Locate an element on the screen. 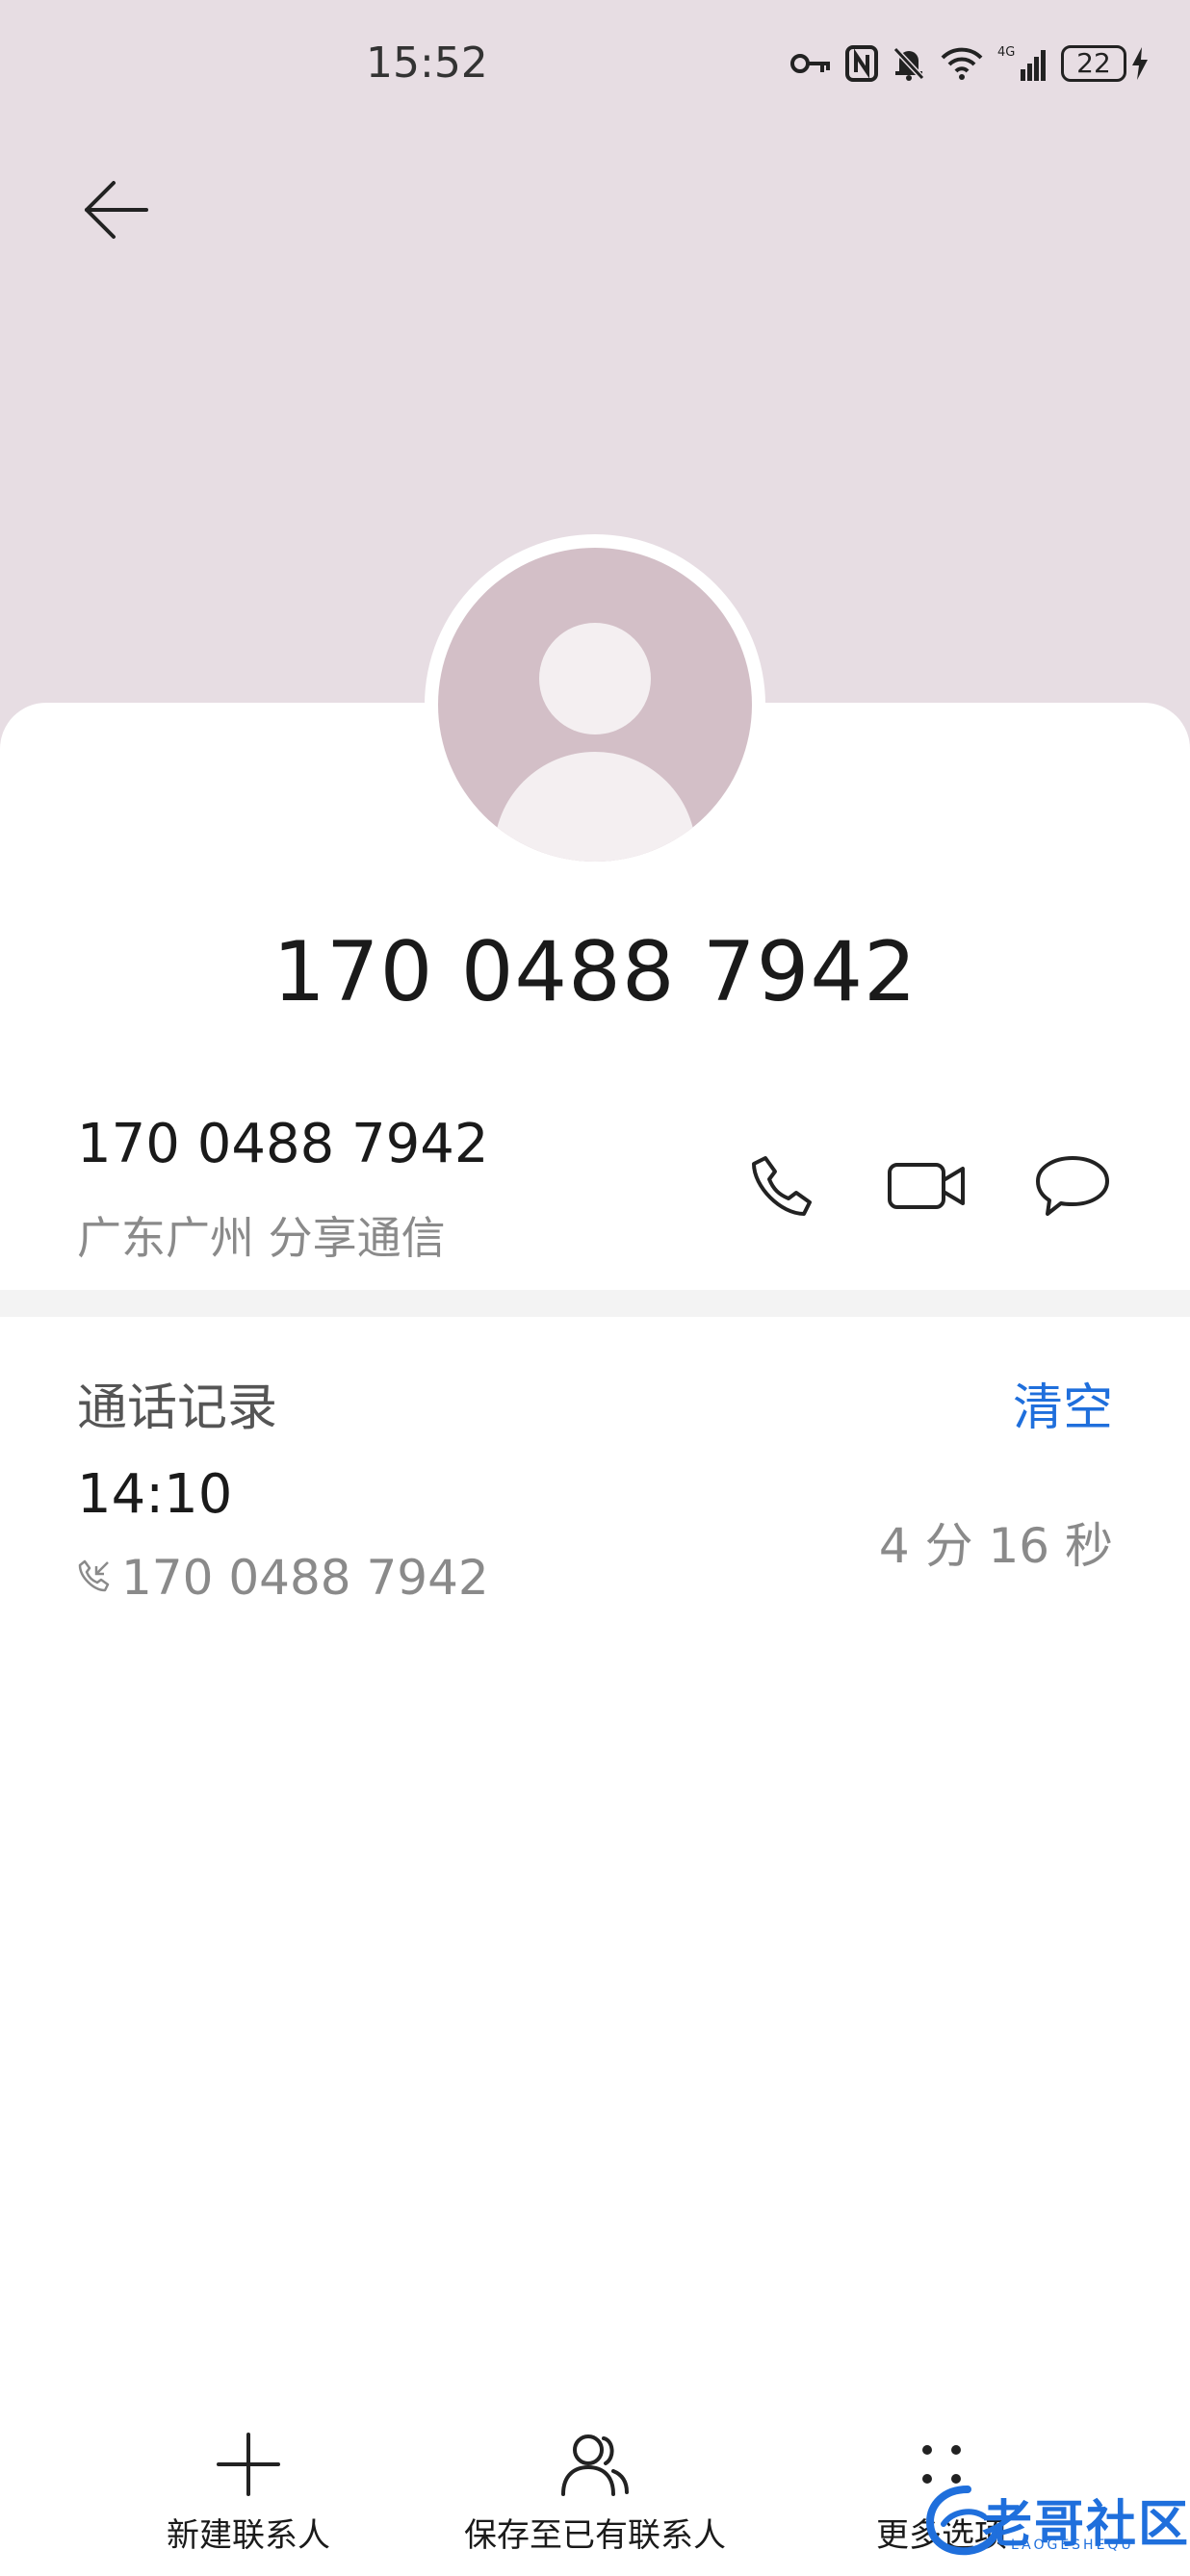 The width and height of the screenshot is (1190, 2576). call-sub-row: 170 0488 7942 is located at coordinates (283, 1578).